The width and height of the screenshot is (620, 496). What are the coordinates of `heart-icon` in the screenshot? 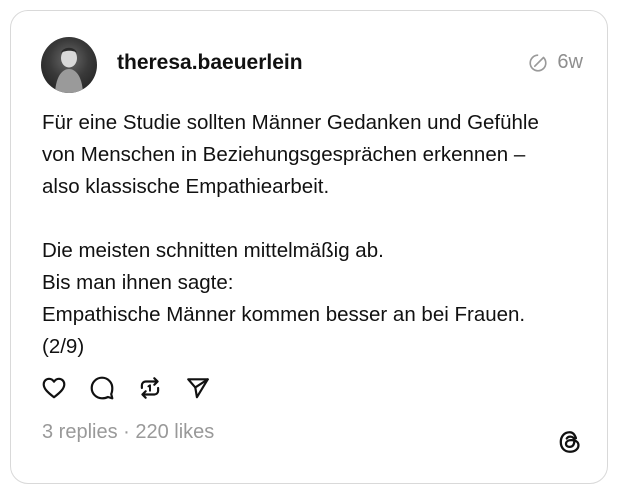 It's located at (54, 388).